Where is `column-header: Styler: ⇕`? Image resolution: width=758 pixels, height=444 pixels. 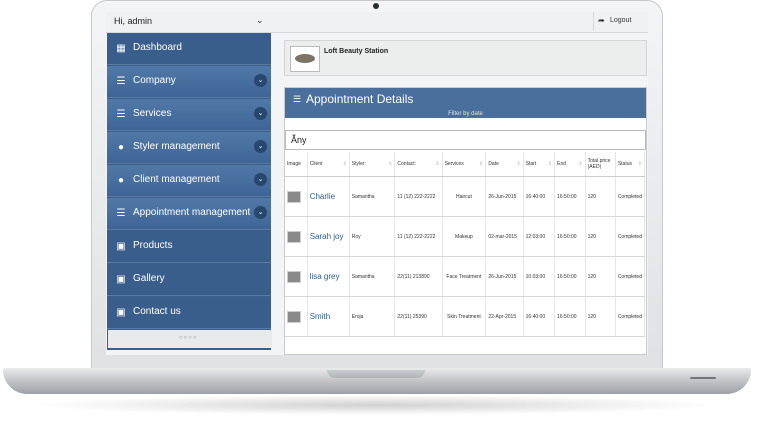 column-header: Styler: ⇕ is located at coordinates (372, 164).